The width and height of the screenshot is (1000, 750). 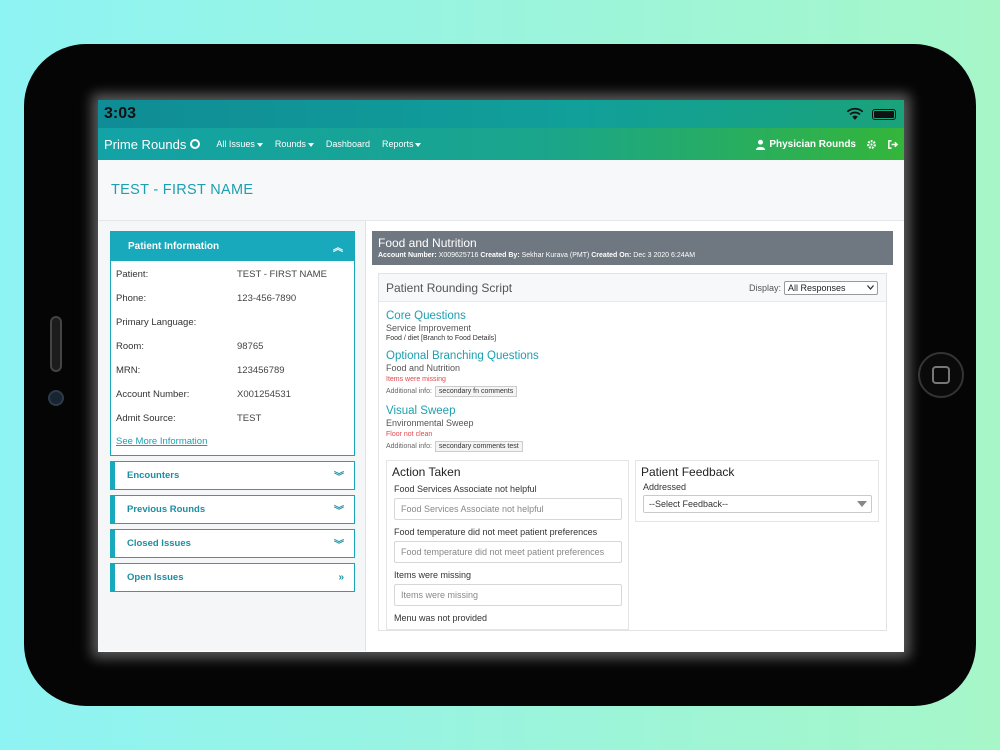 What do you see at coordinates (232, 322) in the screenshot?
I see `info-row-language: Primary Language:` at bounding box center [232, 322].